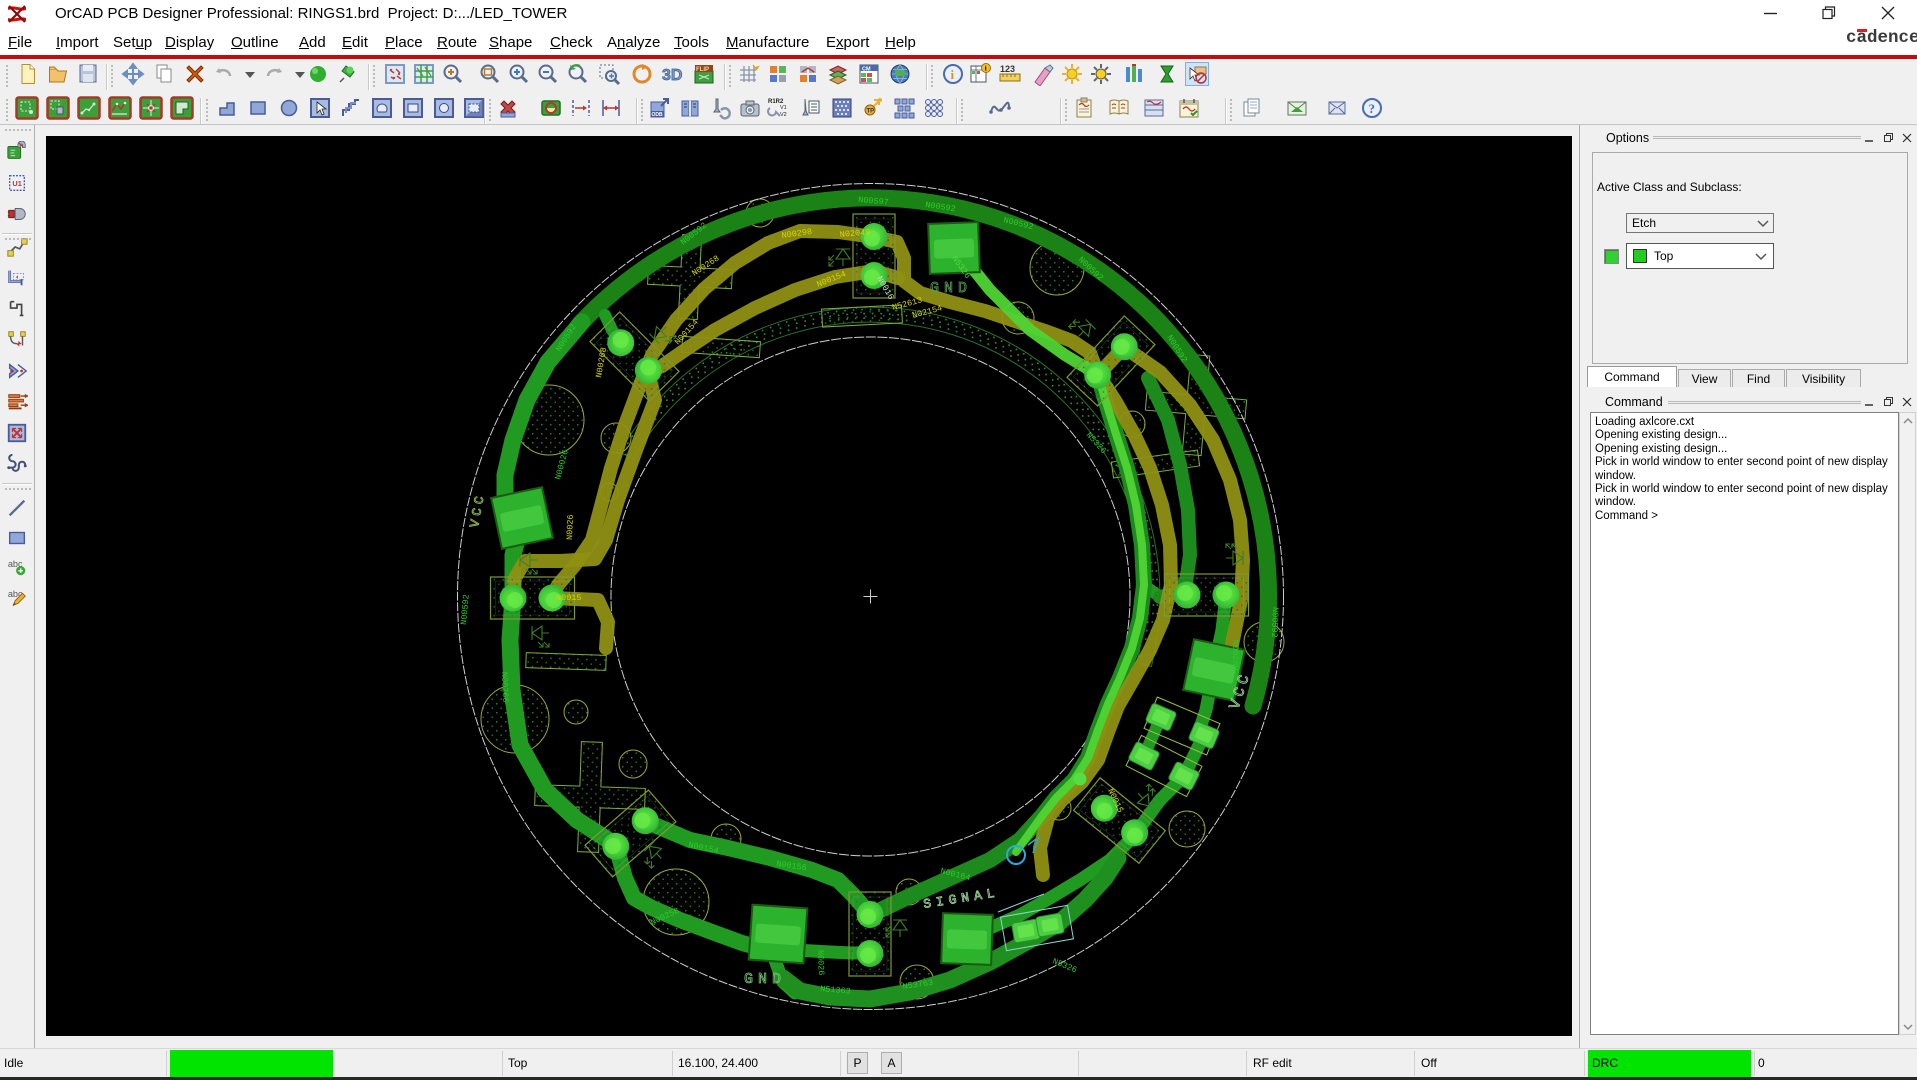 This screenshot has width=1917, height=1080. What do you see at coordinates (871, 112) in the screenshot?
I see `svg-text: TP` at bounding box center [871, 112].